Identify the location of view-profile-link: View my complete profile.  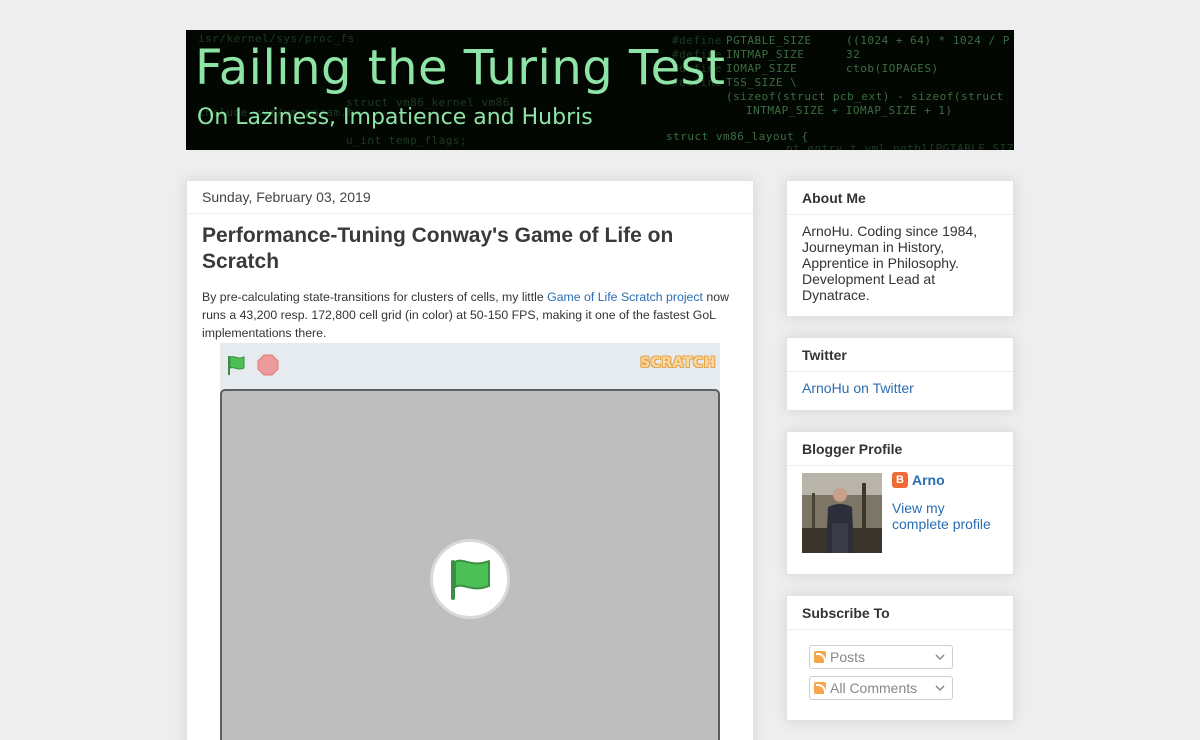
(948, 516).